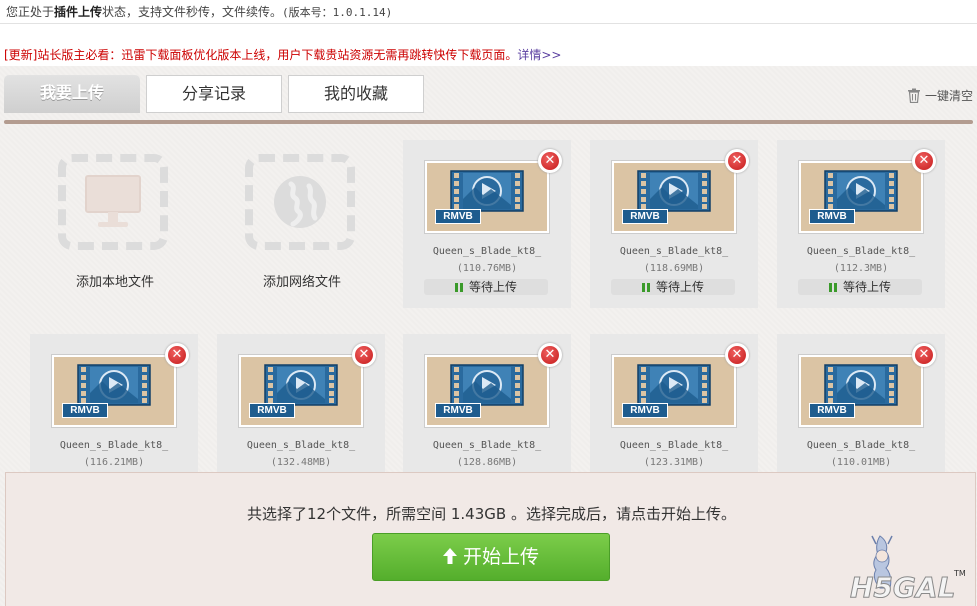 This screenshot has height=606, width=977. What do you see at coordinates (674, 268) in the screenshot?
I see `file-size: (118.69MB)` at bounding box center [674, 268].